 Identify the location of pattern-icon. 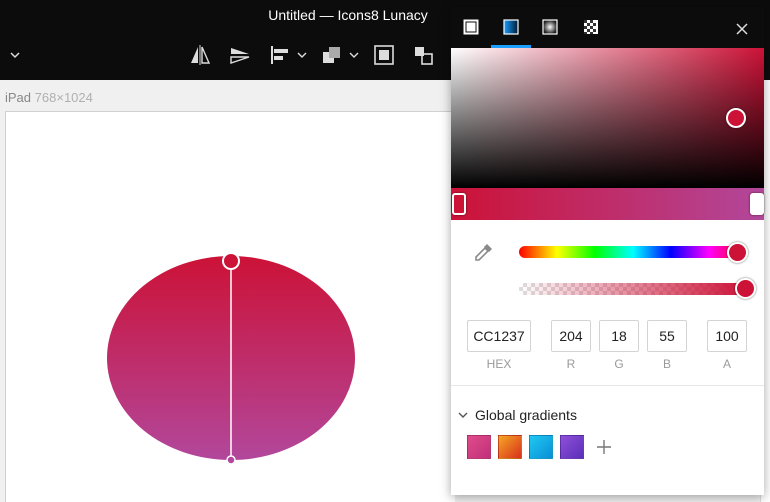
(591, 27).